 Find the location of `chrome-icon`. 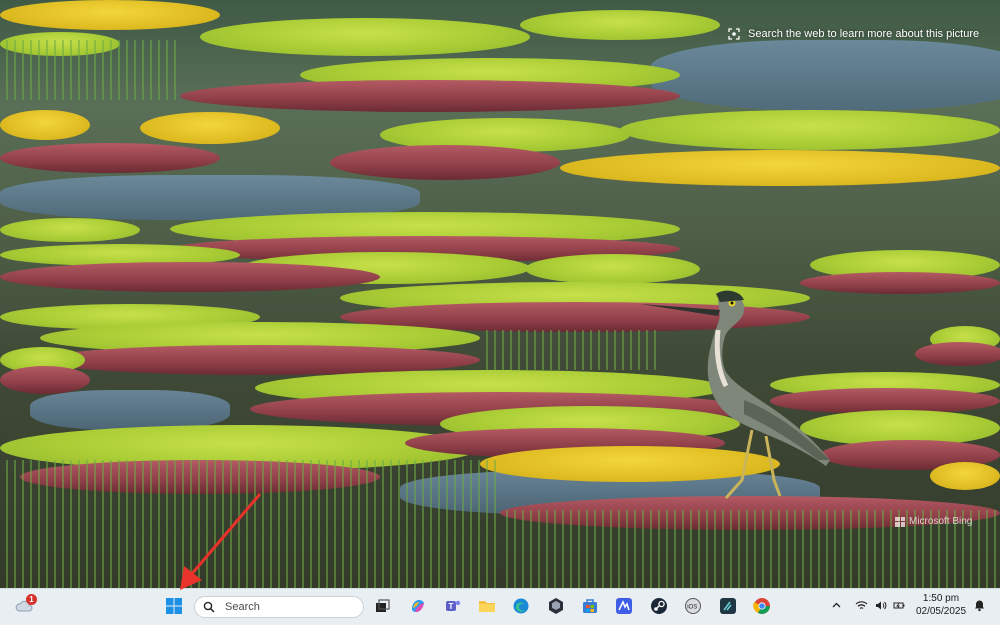

chrome-icon is located at coordinates (761, 606).